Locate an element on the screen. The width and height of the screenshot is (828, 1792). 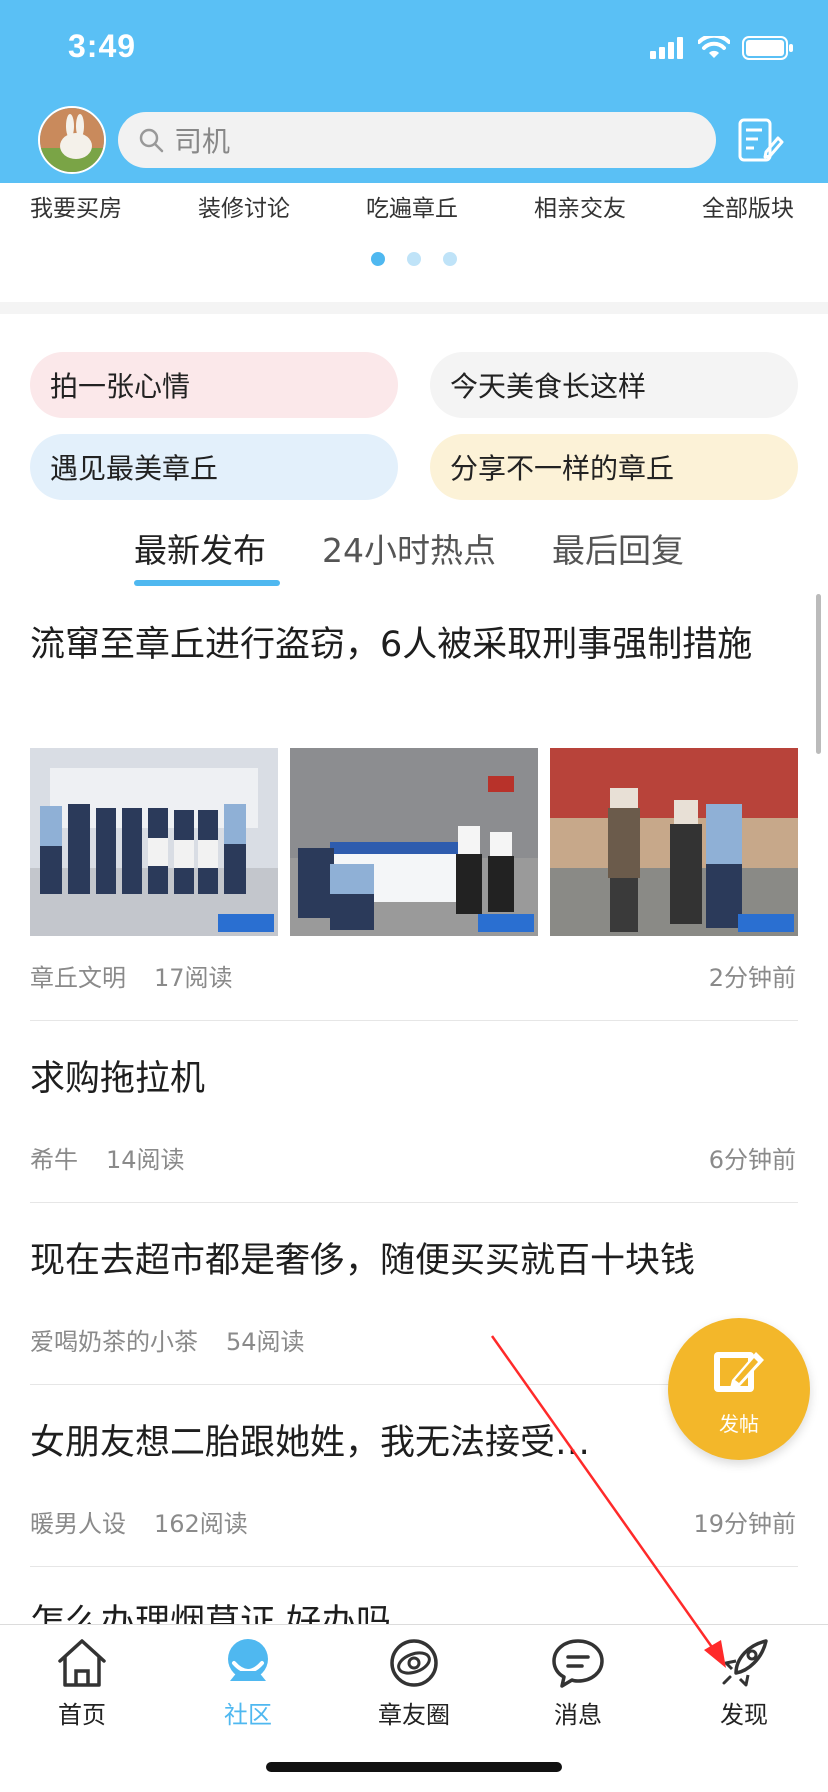
post-meta: 章丘文明 17阅读 is located at coordinates (131, 975).